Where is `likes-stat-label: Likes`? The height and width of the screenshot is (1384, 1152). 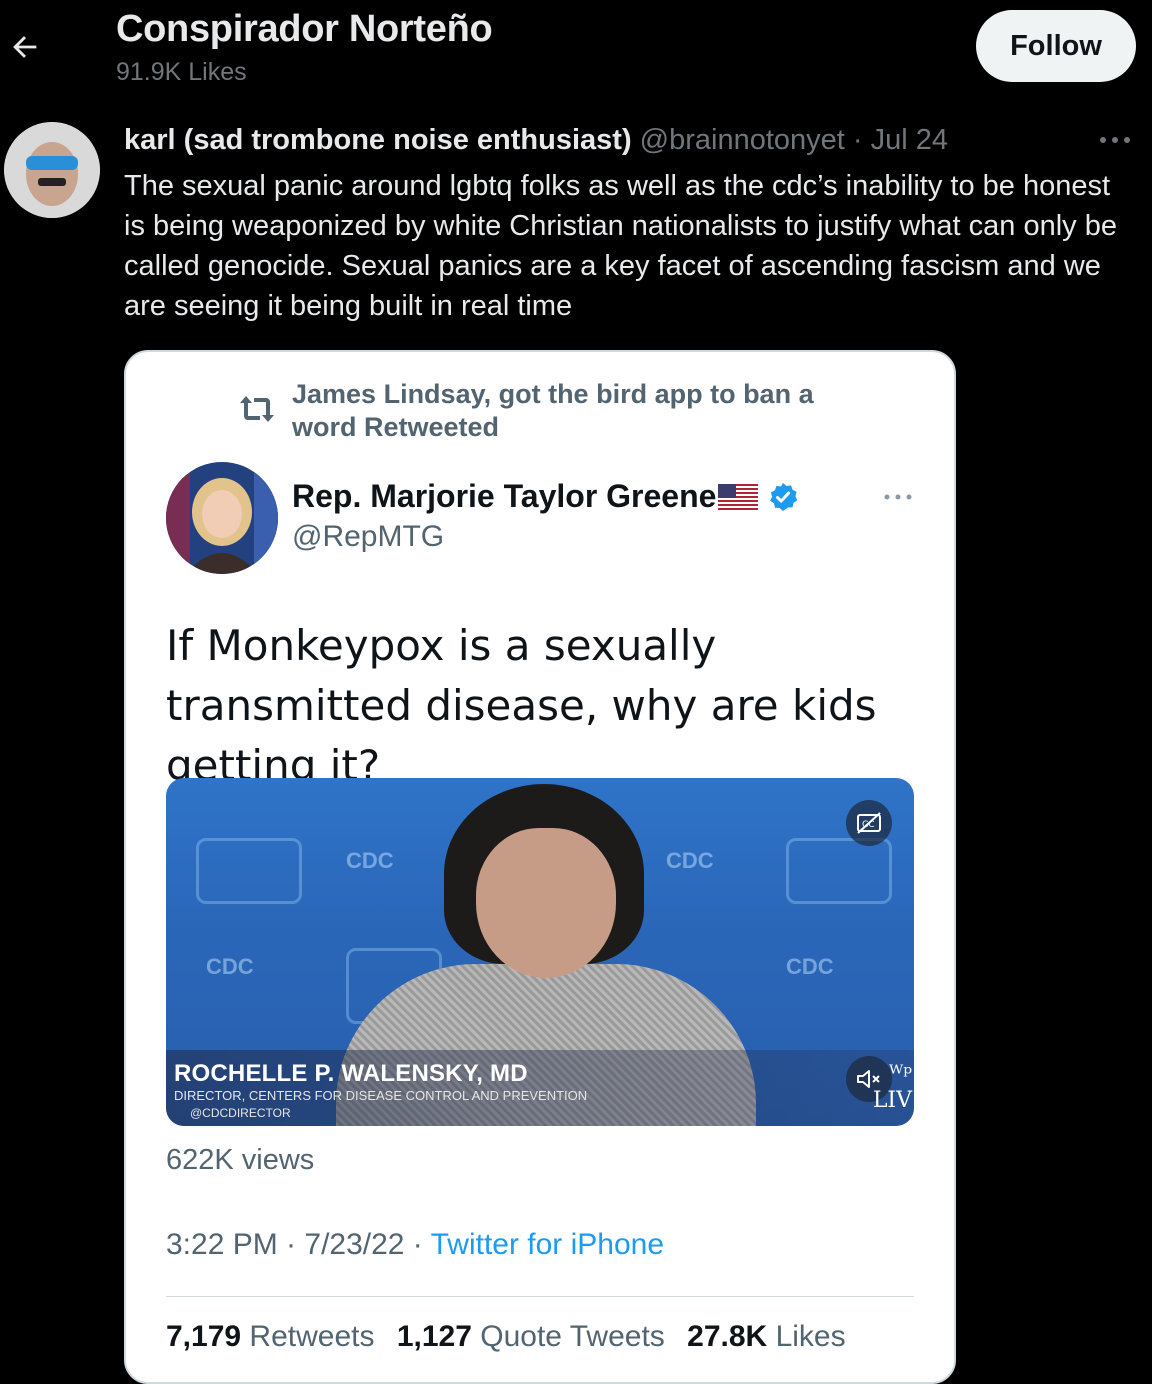
likes-stat-label: Likes is located at coordinates (810, 1336).